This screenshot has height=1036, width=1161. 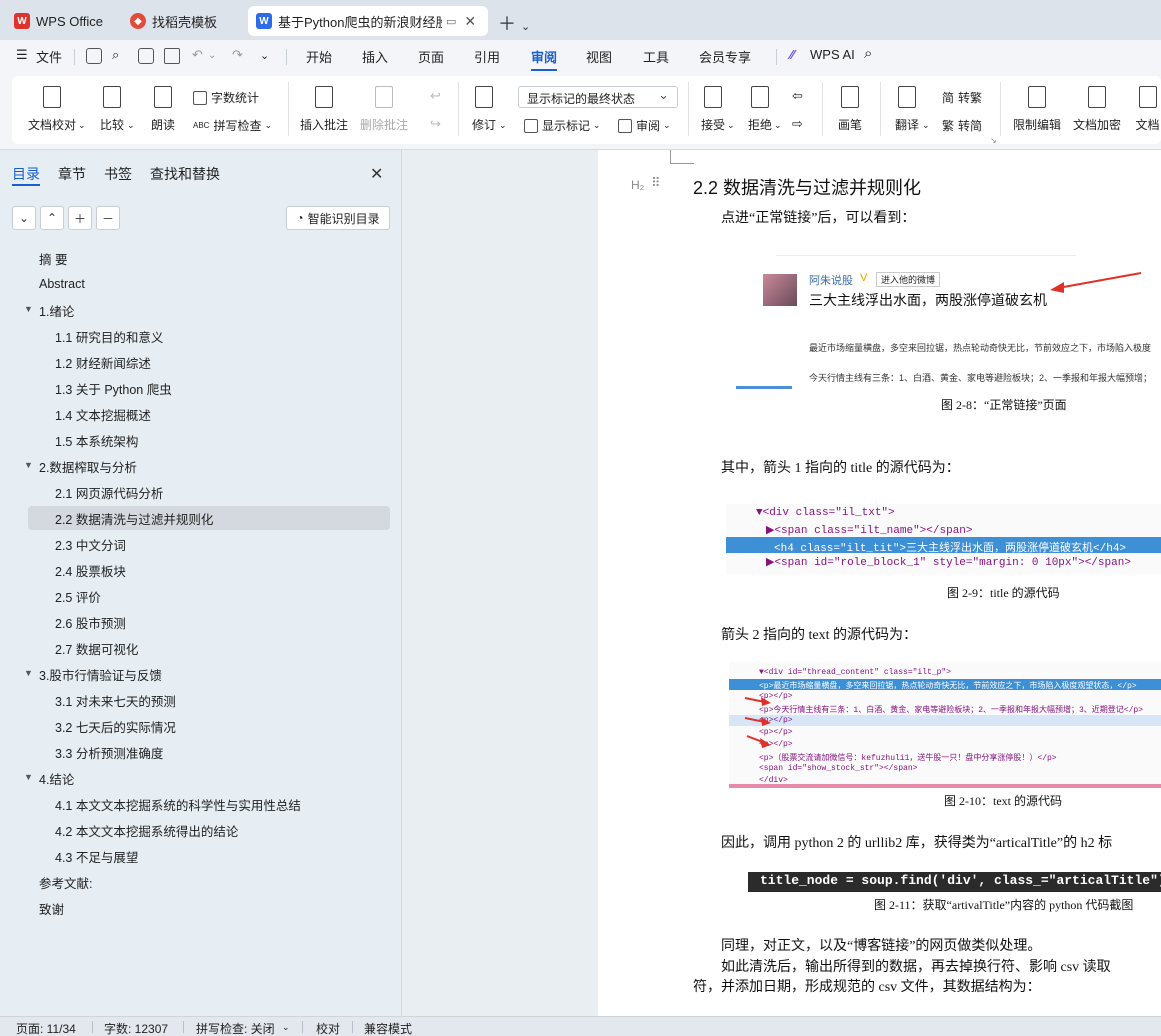 I want to click on delete-comment-button: 删除批注, so click(x=384, y=108).